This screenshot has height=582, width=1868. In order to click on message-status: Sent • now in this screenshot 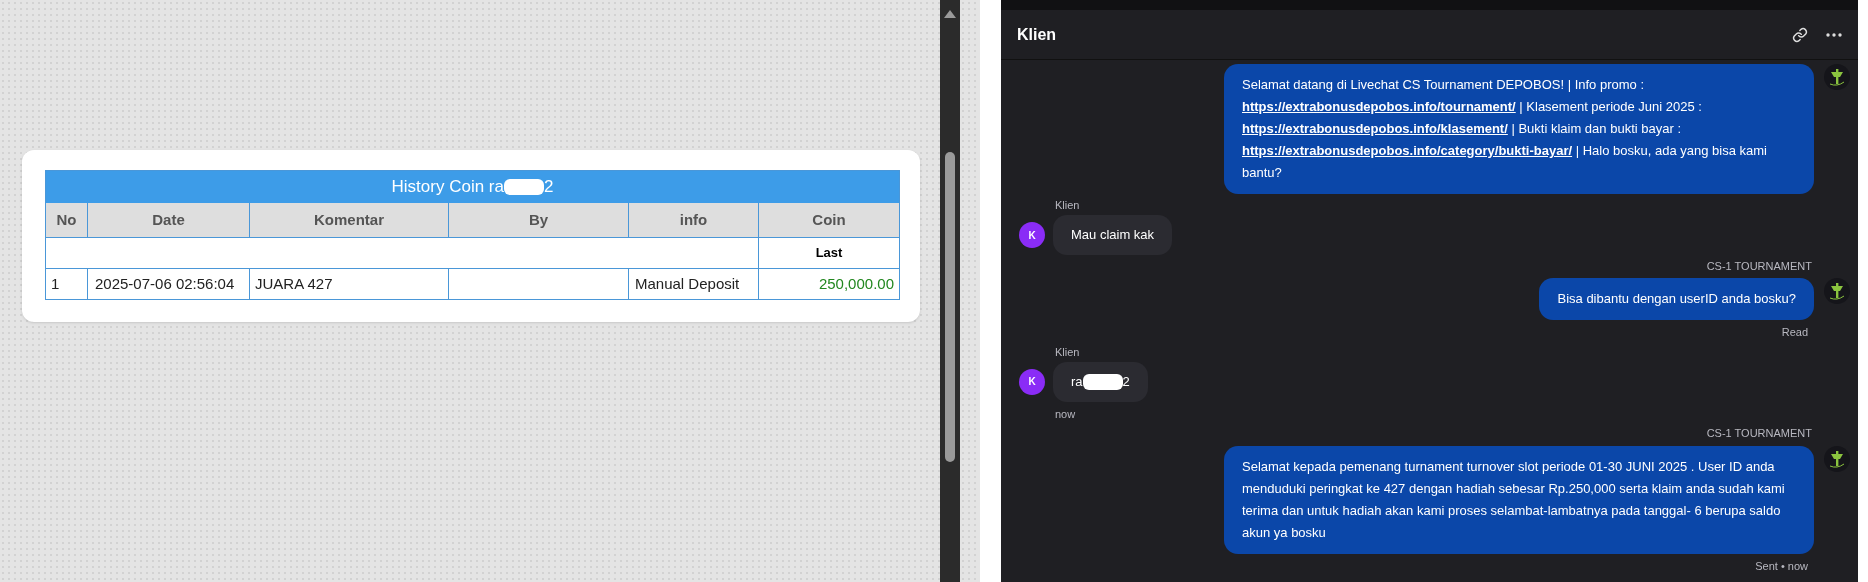, I will do `click(1781, 566)`.